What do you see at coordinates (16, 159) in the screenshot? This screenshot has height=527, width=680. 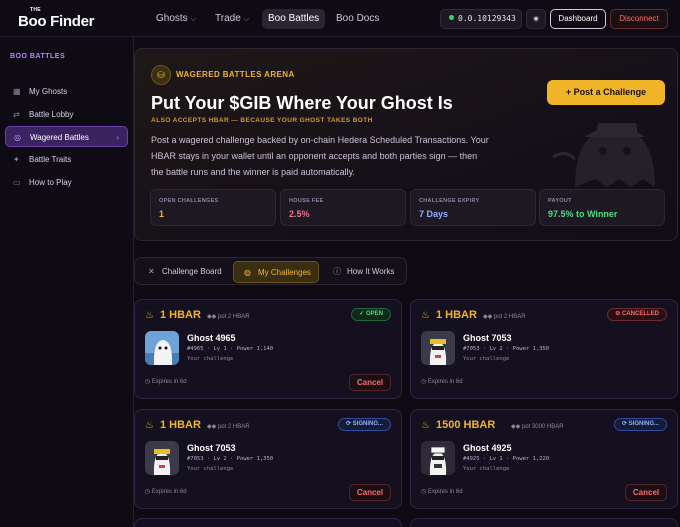 I see `sparkle-icon: ✦` at bounding box center [16, 159].